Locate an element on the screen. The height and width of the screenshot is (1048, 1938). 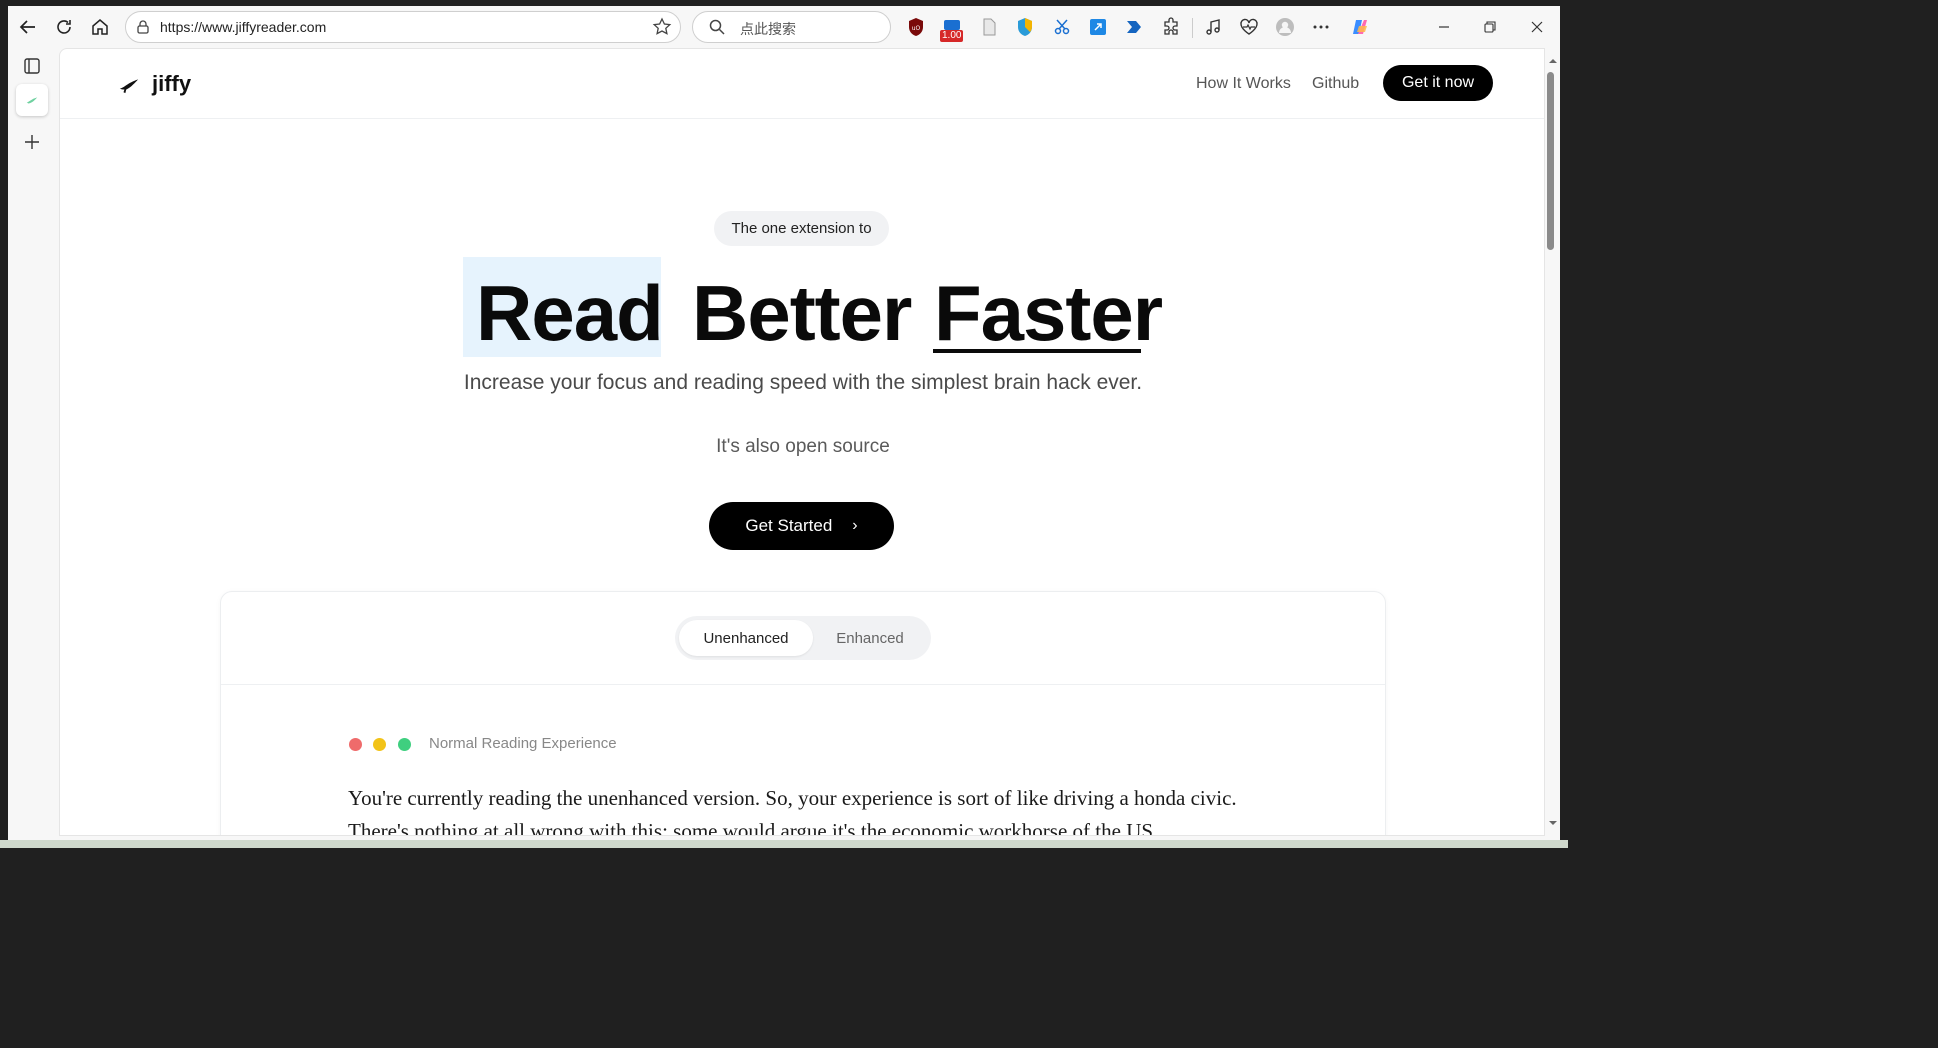
scroll-down-arrow-icon is located at coordinates (1553, 823).